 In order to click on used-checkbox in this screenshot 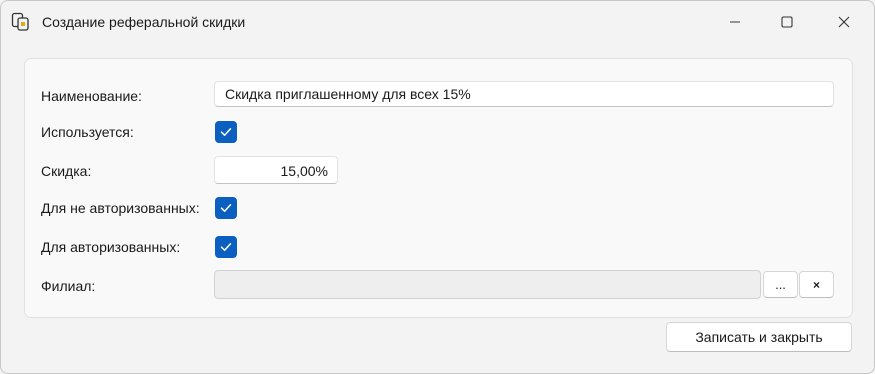, I will do `click(226, 132)`.